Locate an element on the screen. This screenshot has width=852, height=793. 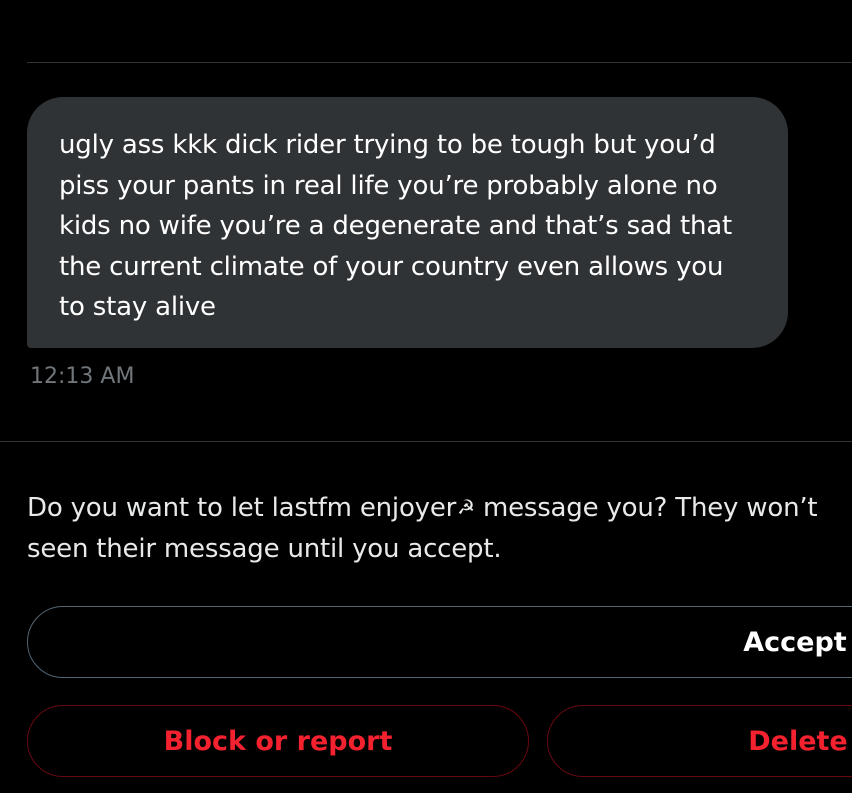
prompt-text-before: Do you want to let lastfm enjoyer is located at coordinates (242, 508).